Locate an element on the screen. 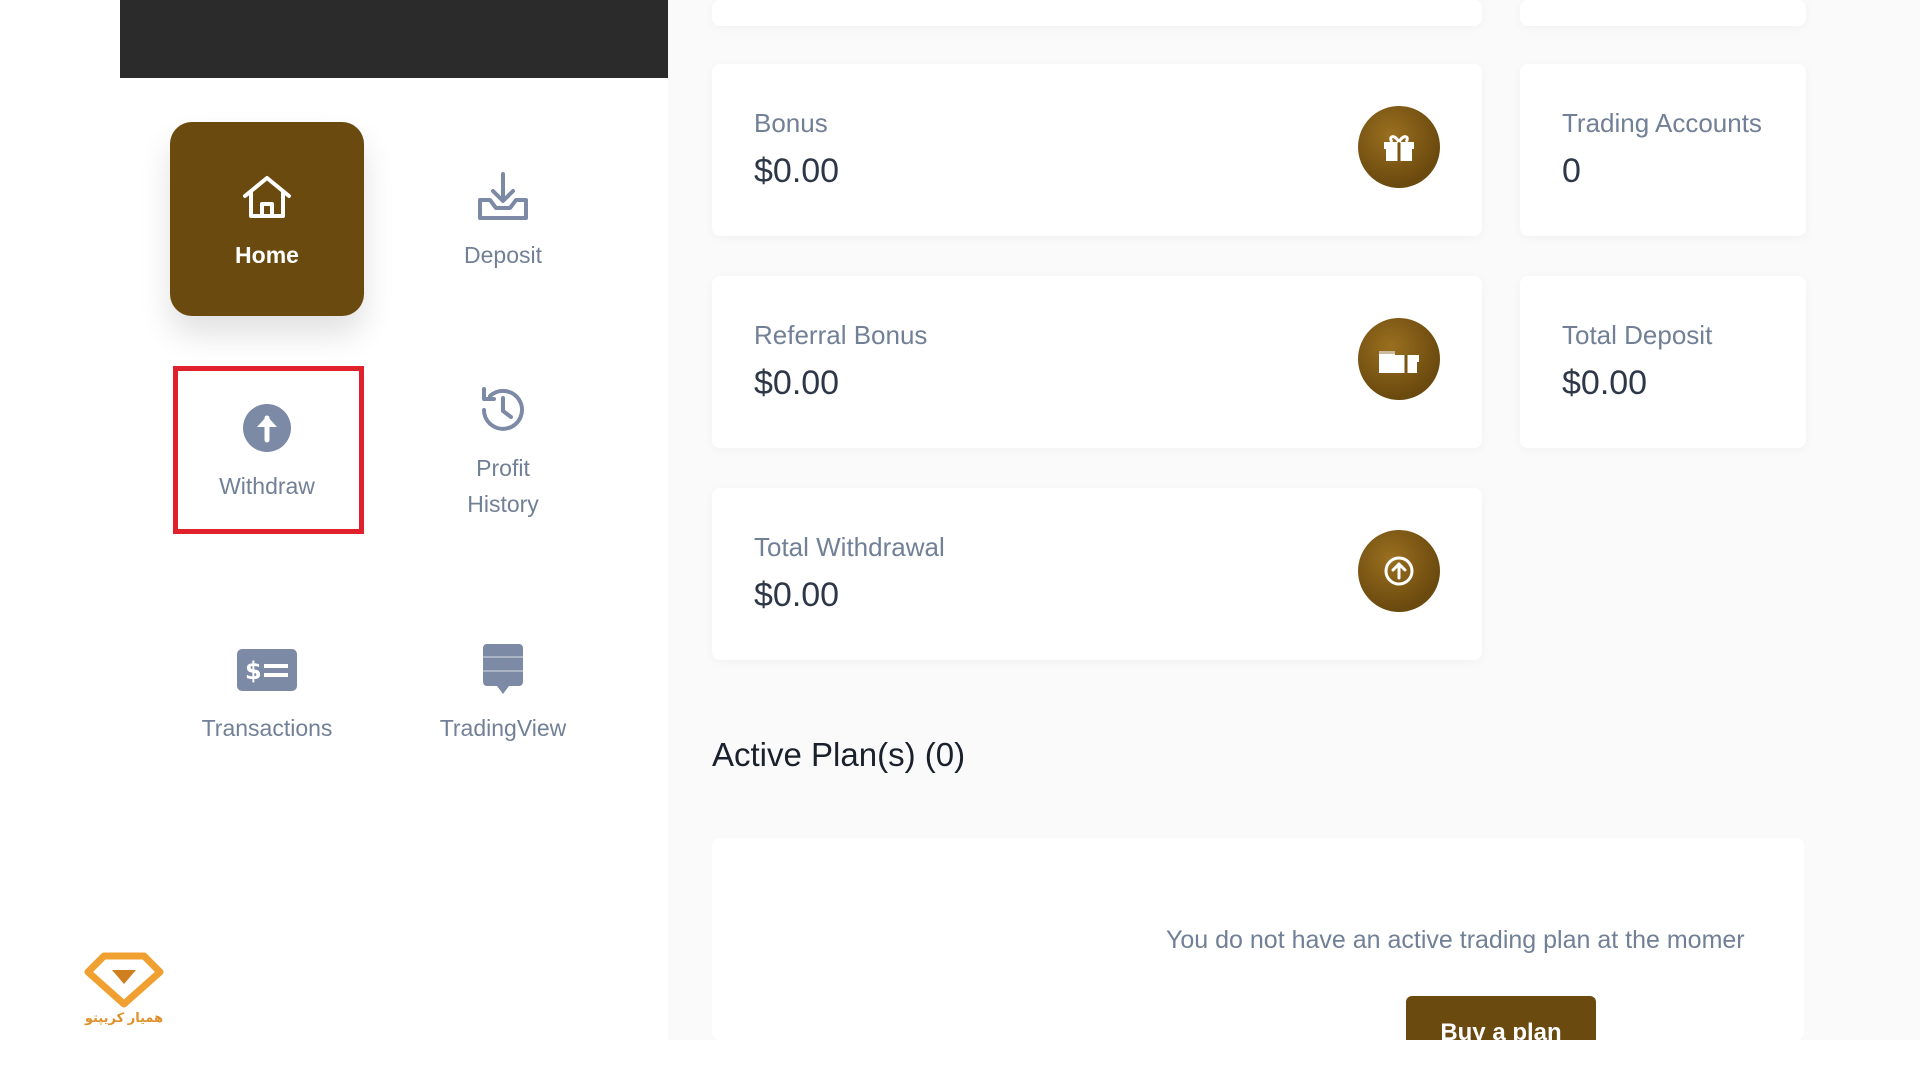 The height and width of the screenshot is (1080, 1920). stat-label: Total Withdrawal is located at coordinates (849, 547).